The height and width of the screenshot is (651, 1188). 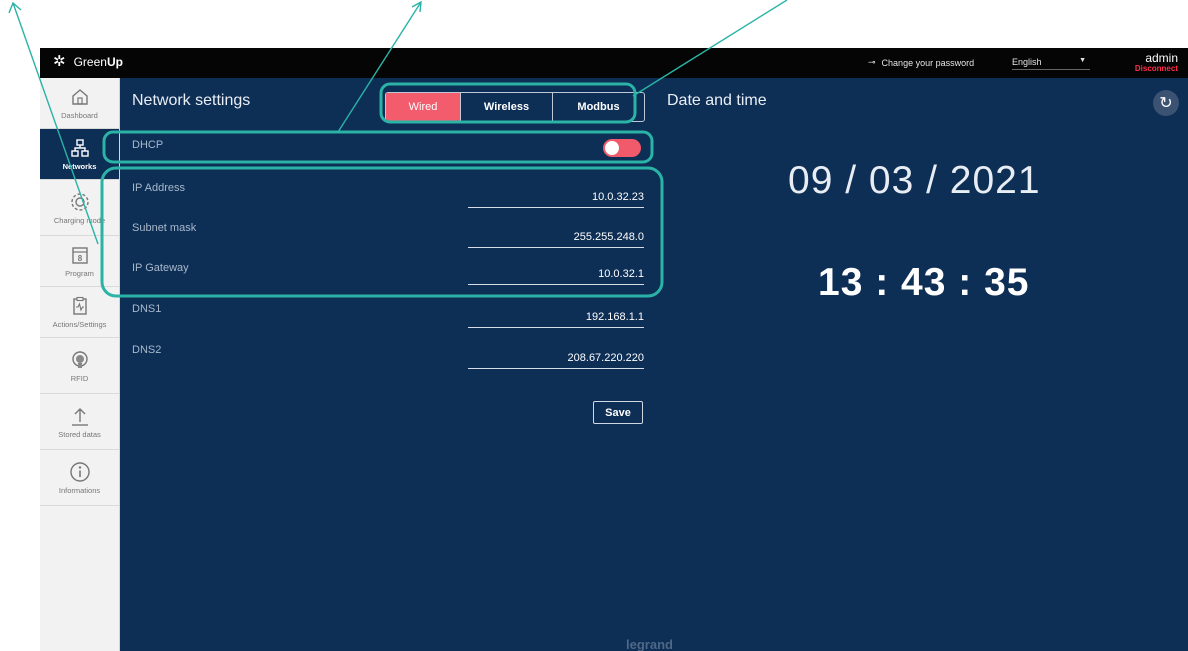 I want to click on sidebar-item-actions-settings: Actions/Settings, so click(x=79, y=312).